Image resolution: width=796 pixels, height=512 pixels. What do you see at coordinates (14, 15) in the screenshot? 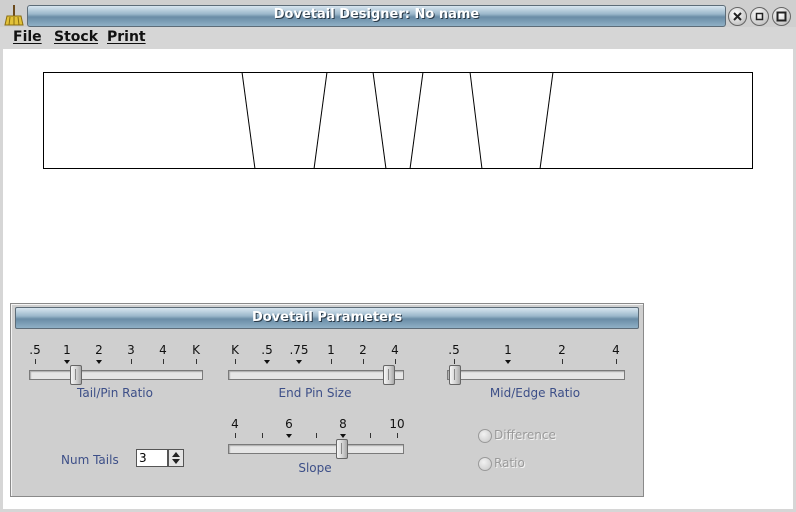
I see `broom-icon` at bounding box center [14, 15].